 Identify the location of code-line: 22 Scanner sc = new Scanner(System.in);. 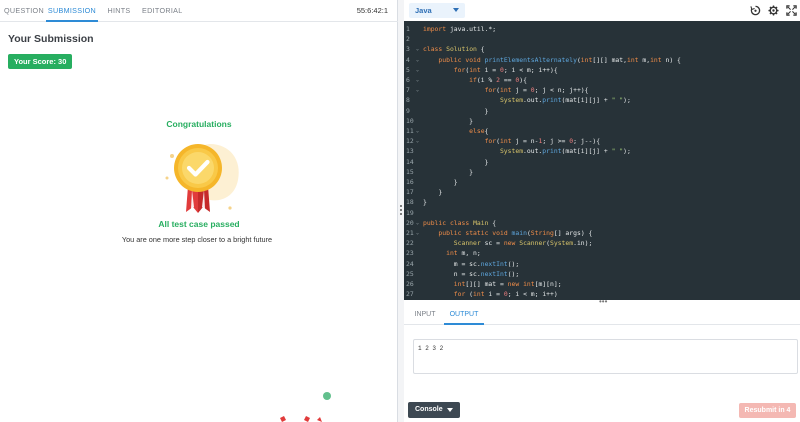
(602, 243).